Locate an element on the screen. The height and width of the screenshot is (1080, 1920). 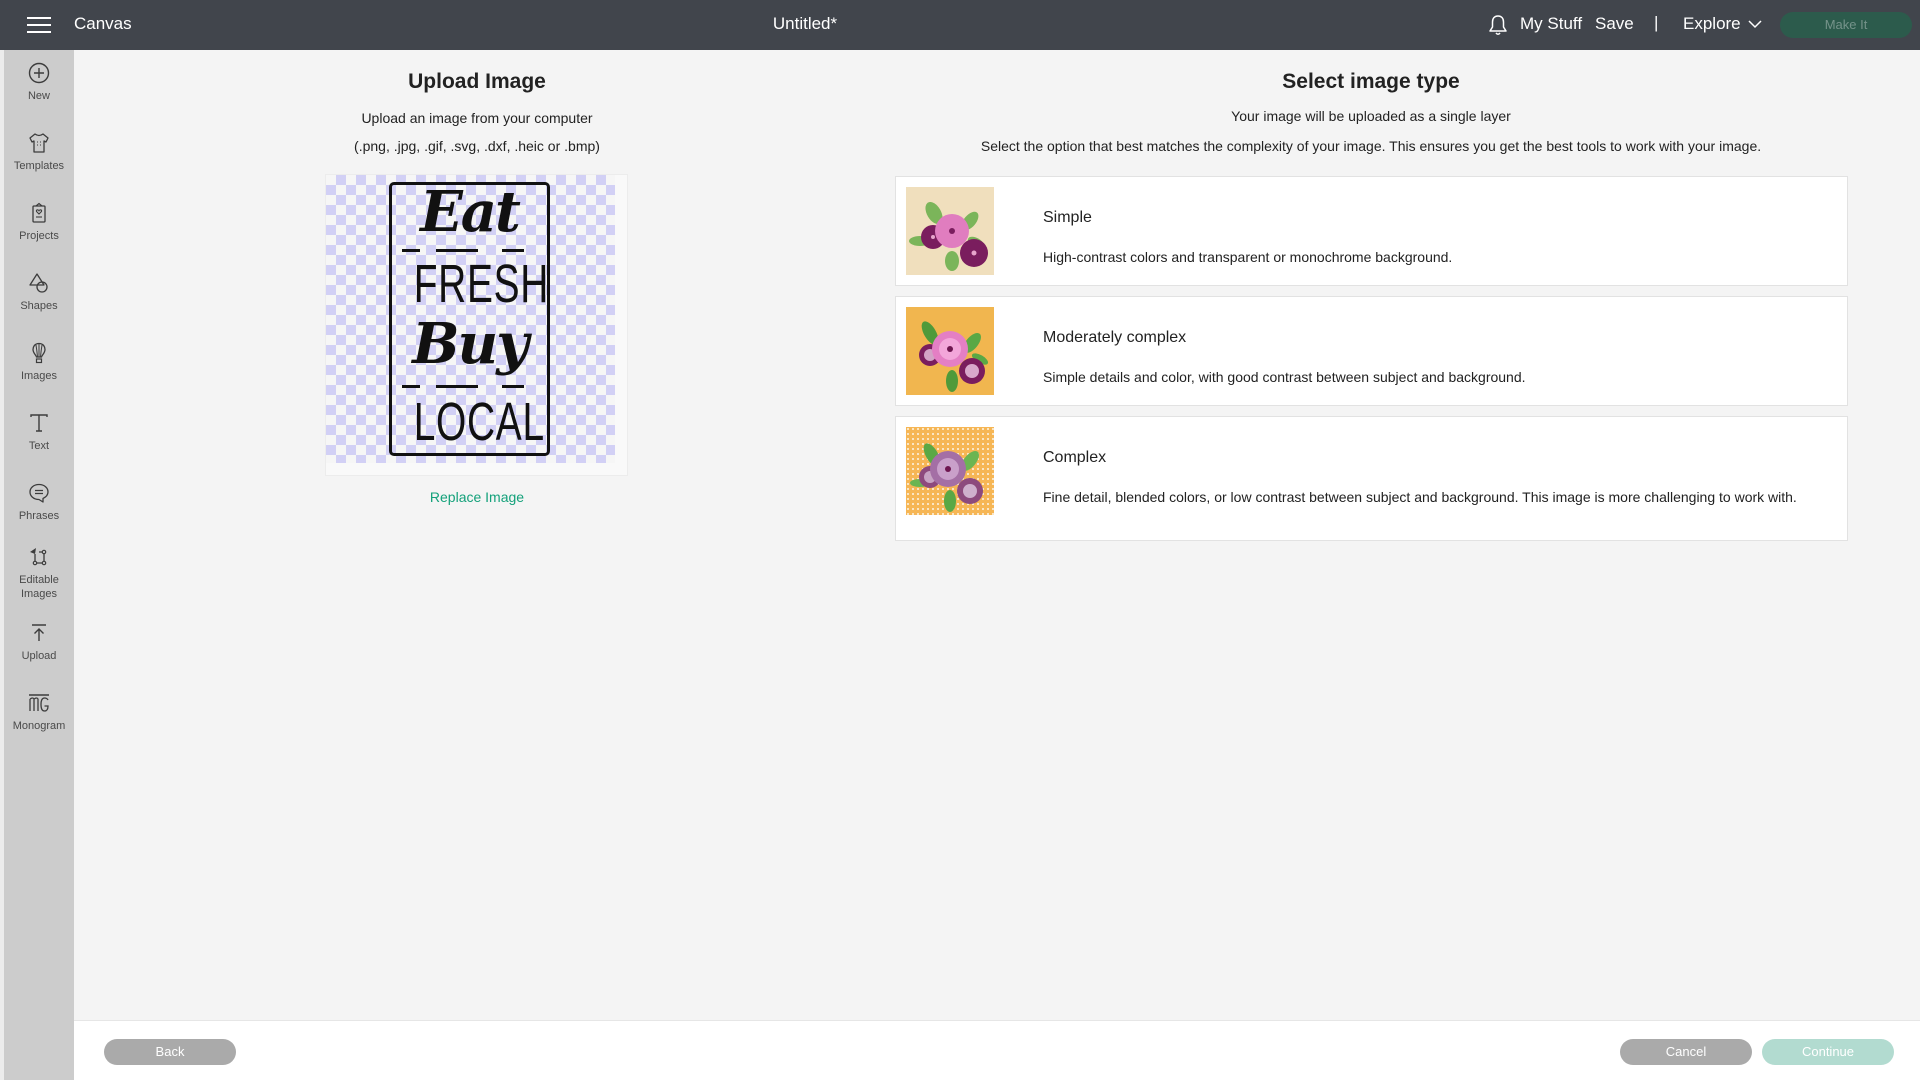
transparency-checkerboard: Eat FRESH Buy LOCAL is located at coordinates (470, 319).